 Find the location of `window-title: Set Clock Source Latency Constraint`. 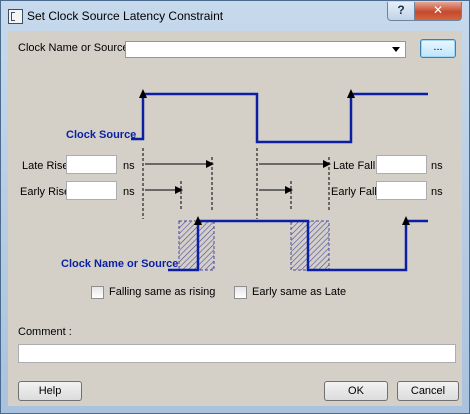

window-title: Set Clock Source Latency Constraint is located at coordinates (125, 16).